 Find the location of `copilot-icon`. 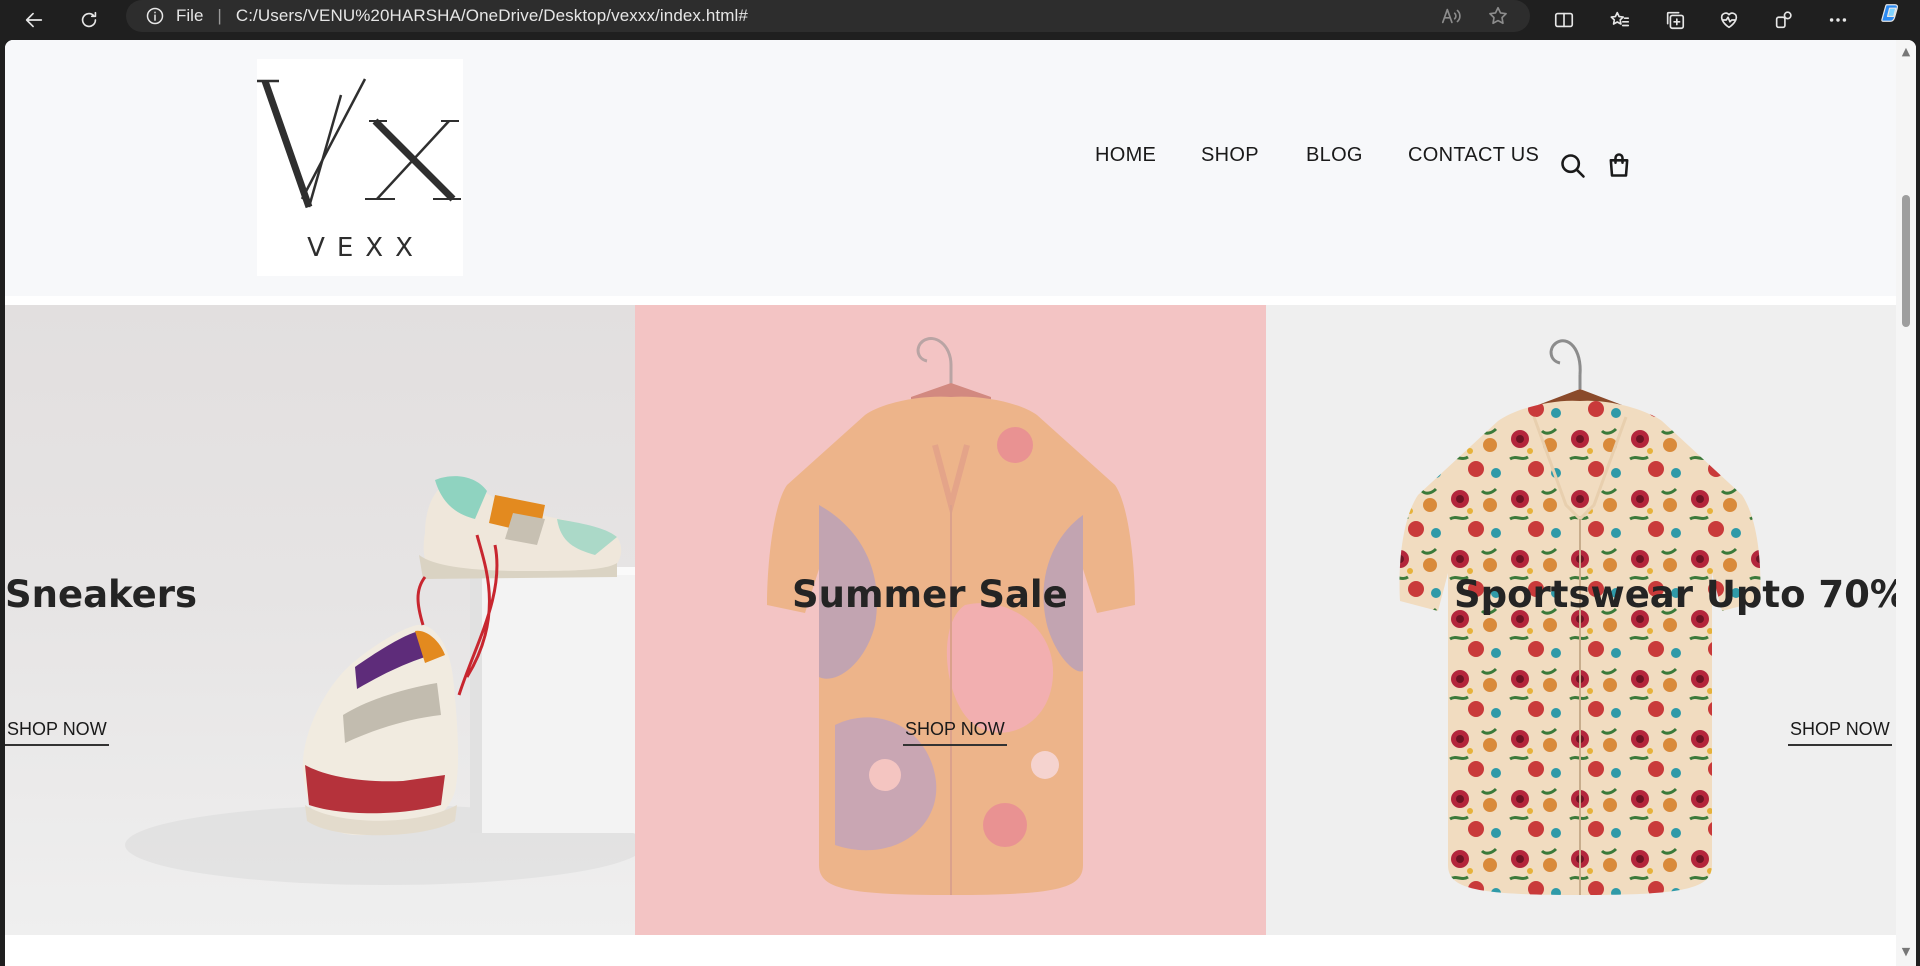

copilot-icon is located at coordinates (1890, 13).